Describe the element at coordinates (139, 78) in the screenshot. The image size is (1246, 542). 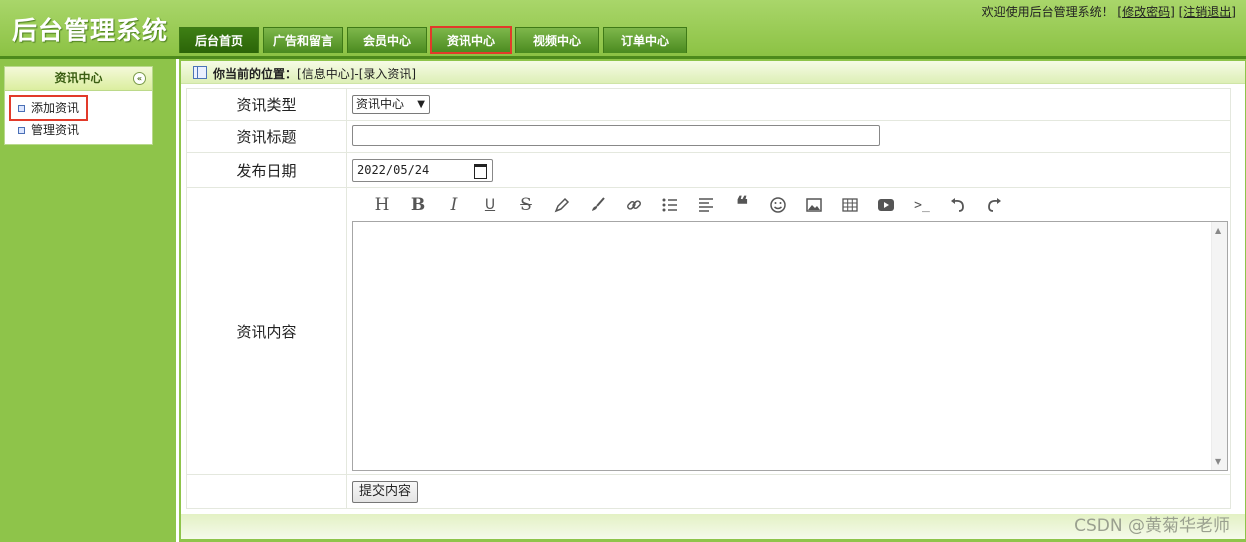
I see `collapse-icon: «` at that location.